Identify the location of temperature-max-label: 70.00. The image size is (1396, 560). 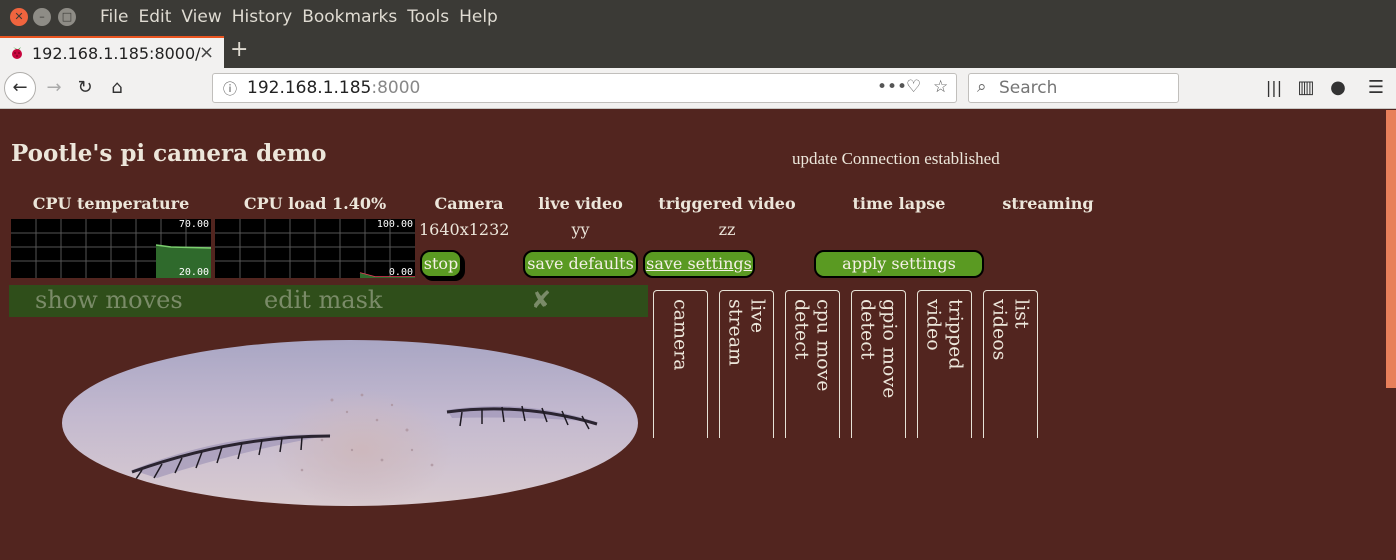
(193, 224).